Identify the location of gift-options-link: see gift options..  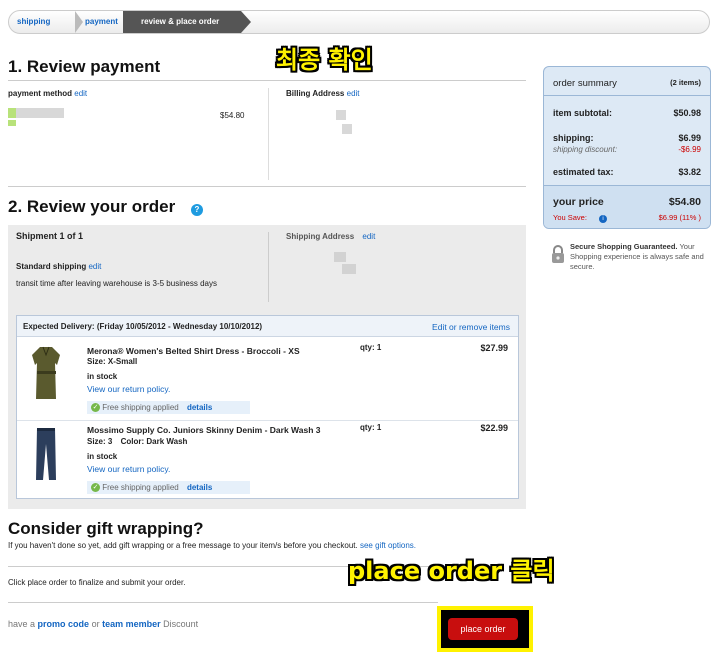
(388, 545).